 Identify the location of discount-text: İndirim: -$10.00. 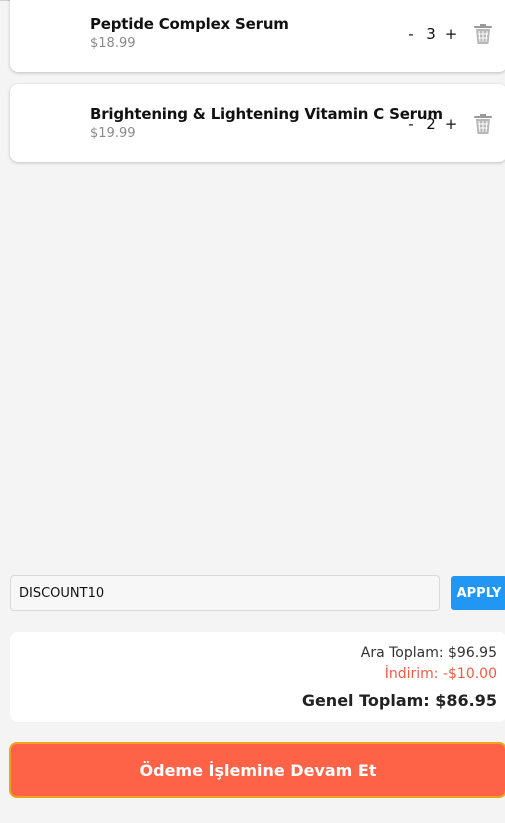
(440, 674).